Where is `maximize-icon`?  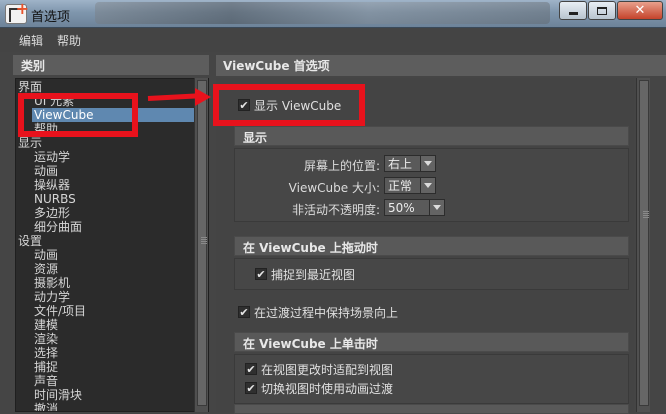 maximize-icon is located at coordinates (602, 10).